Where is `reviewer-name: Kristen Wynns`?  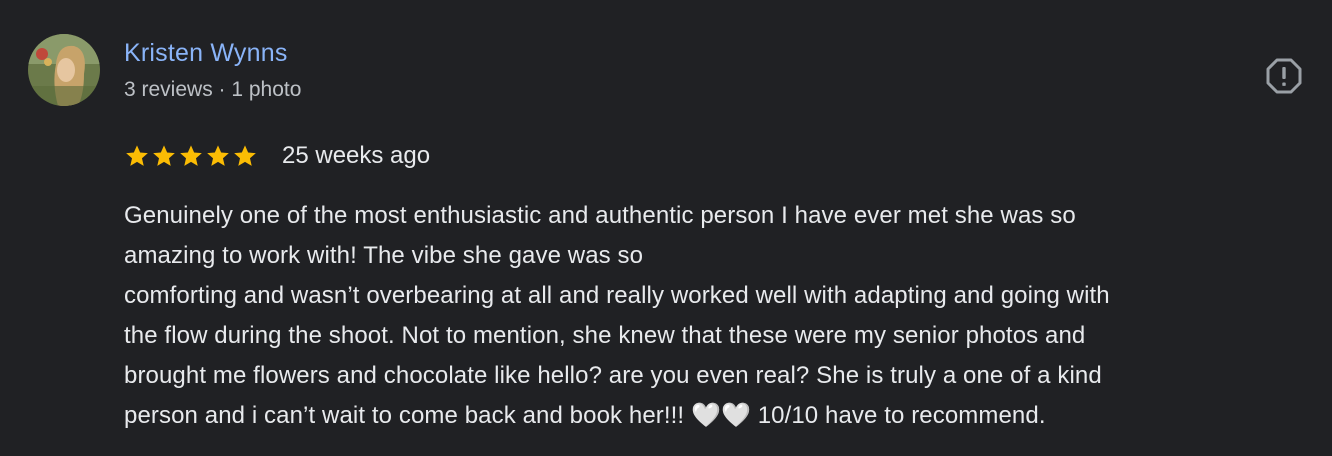
reviewer-name: Kristen Wynns is located at coordinates (206, 53).